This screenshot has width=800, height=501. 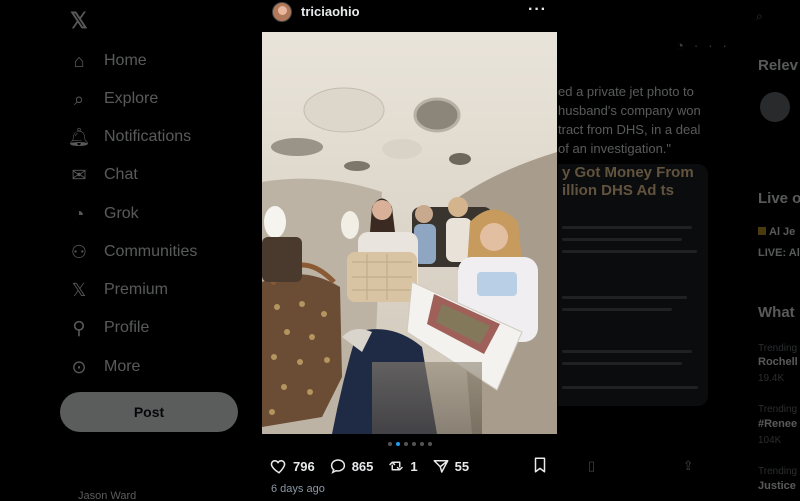 I want to click on sidebar-item-label: Communities, so click(x=151, y=251).